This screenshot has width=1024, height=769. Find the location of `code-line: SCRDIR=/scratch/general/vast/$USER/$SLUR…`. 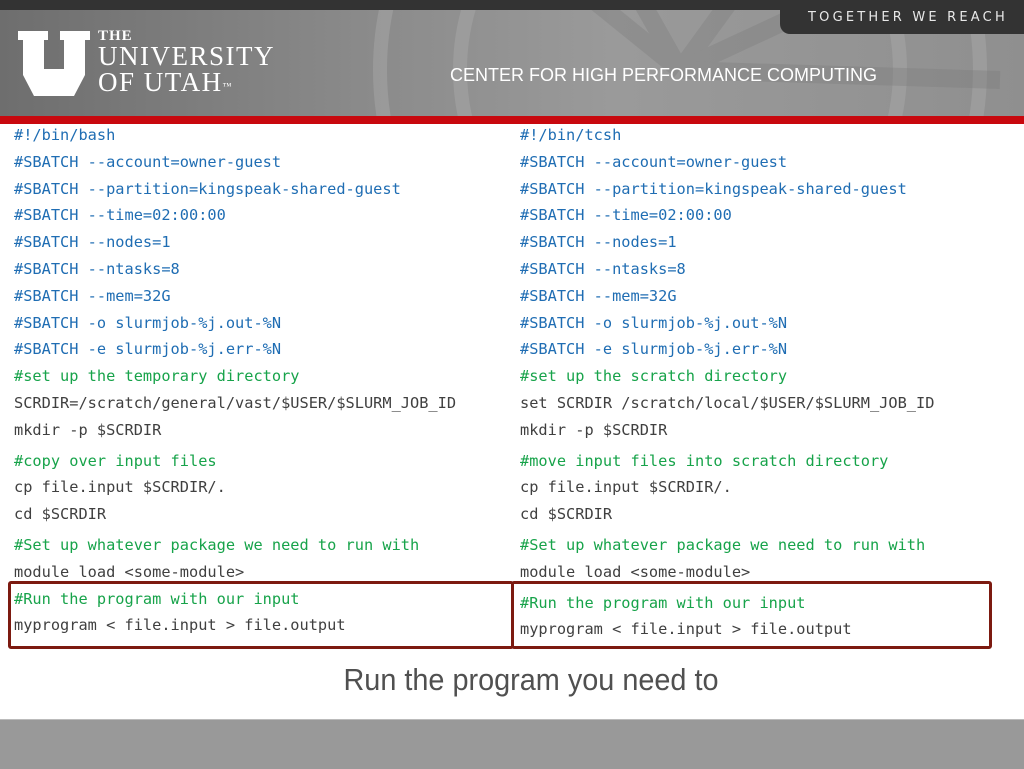

code-line: SCRDIR=/scratch/general/vast/$USER/$SLUR… is located at coordinates (235, 402).